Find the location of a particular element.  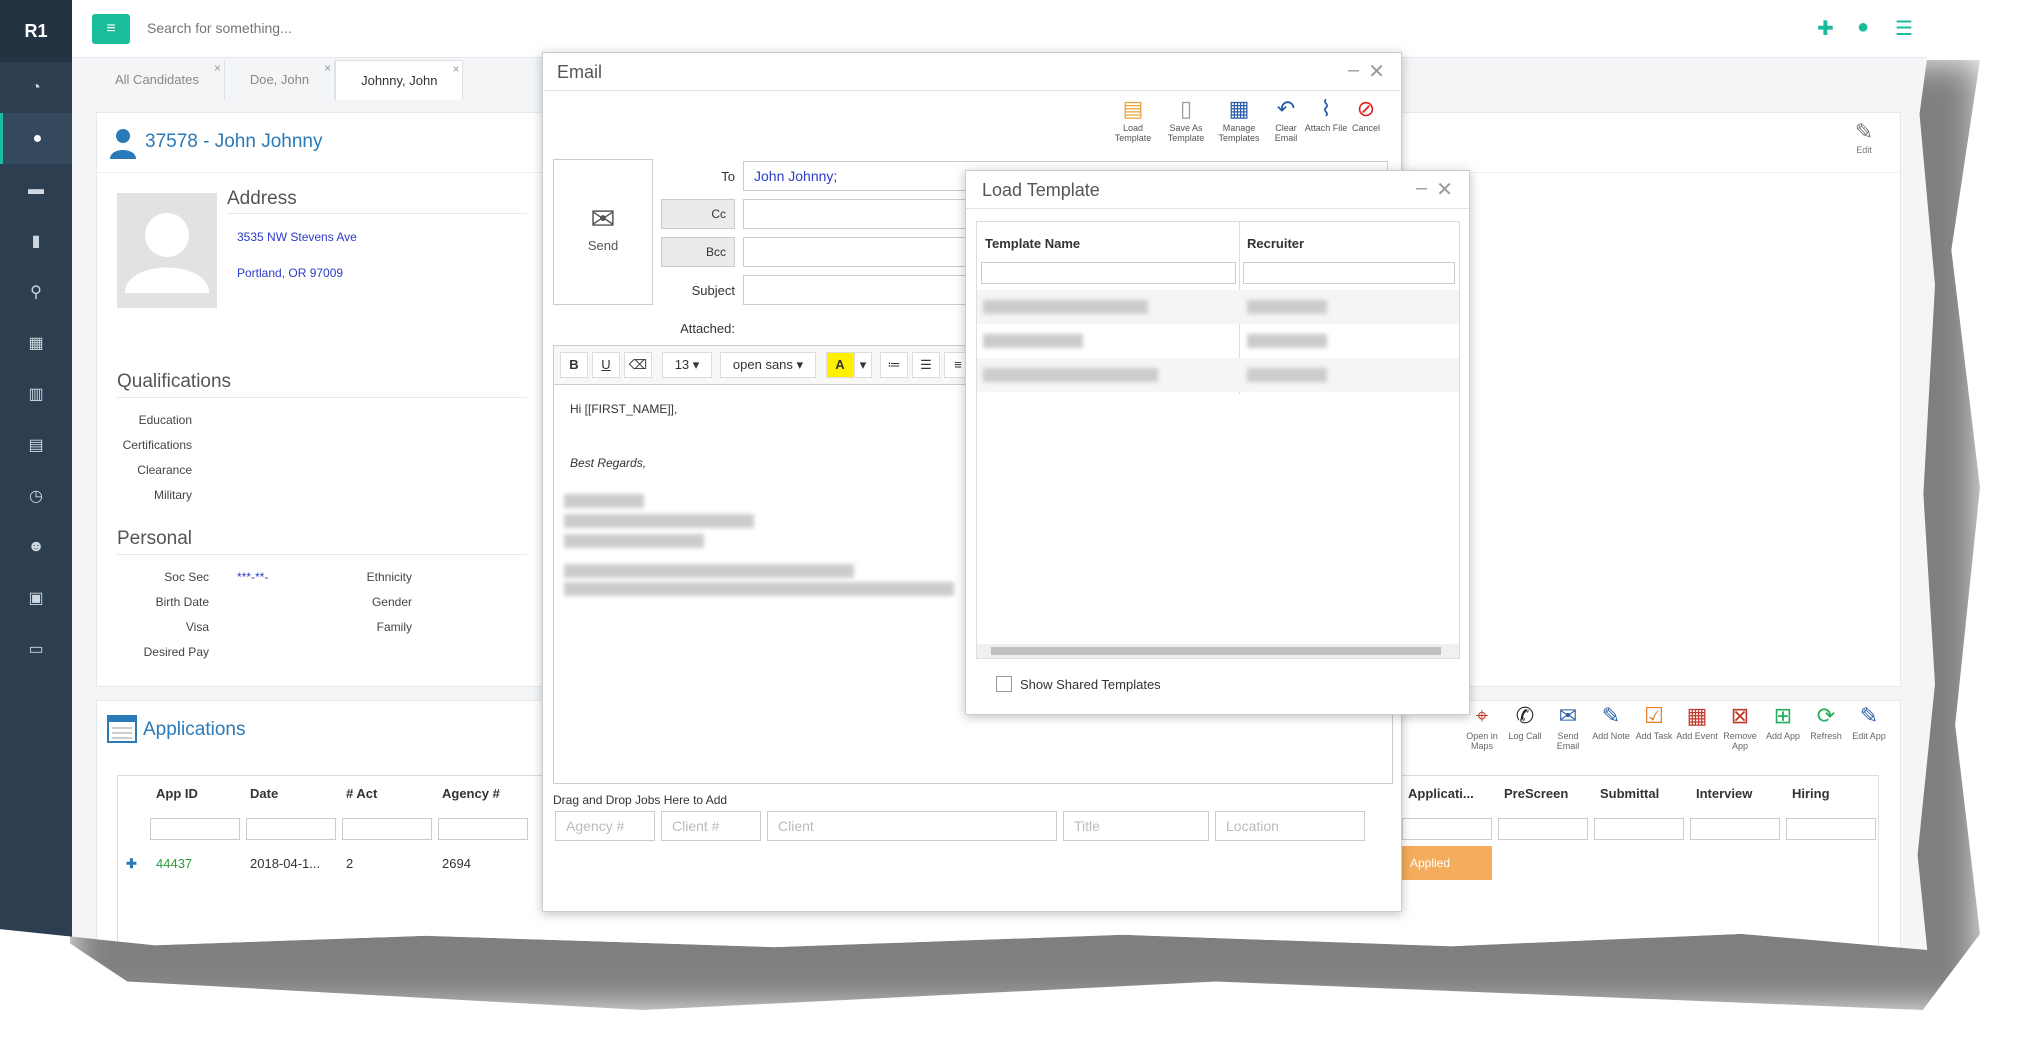

app-id-cell: 44437 is located at coordinates (174, 863).